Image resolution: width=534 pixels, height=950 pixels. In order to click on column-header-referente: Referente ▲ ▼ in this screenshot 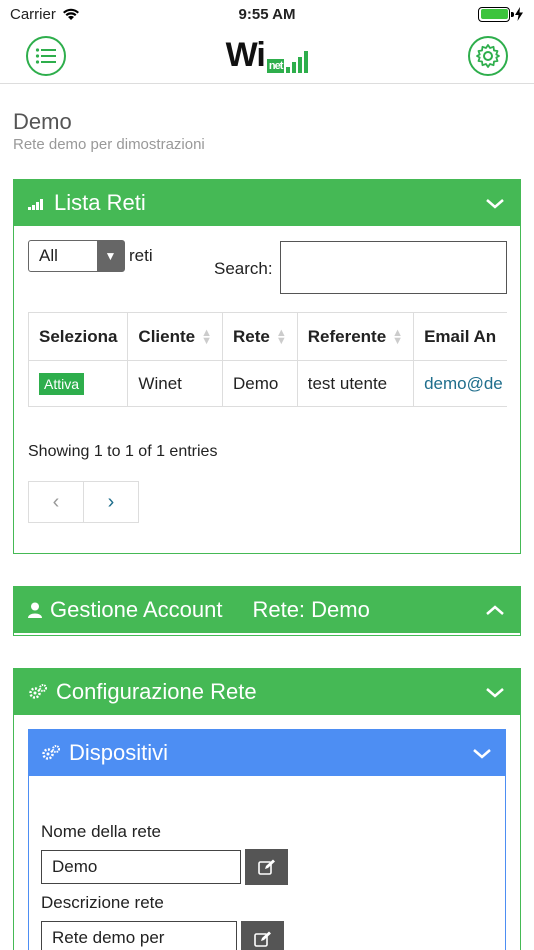, I will do `click(355, 336)`.